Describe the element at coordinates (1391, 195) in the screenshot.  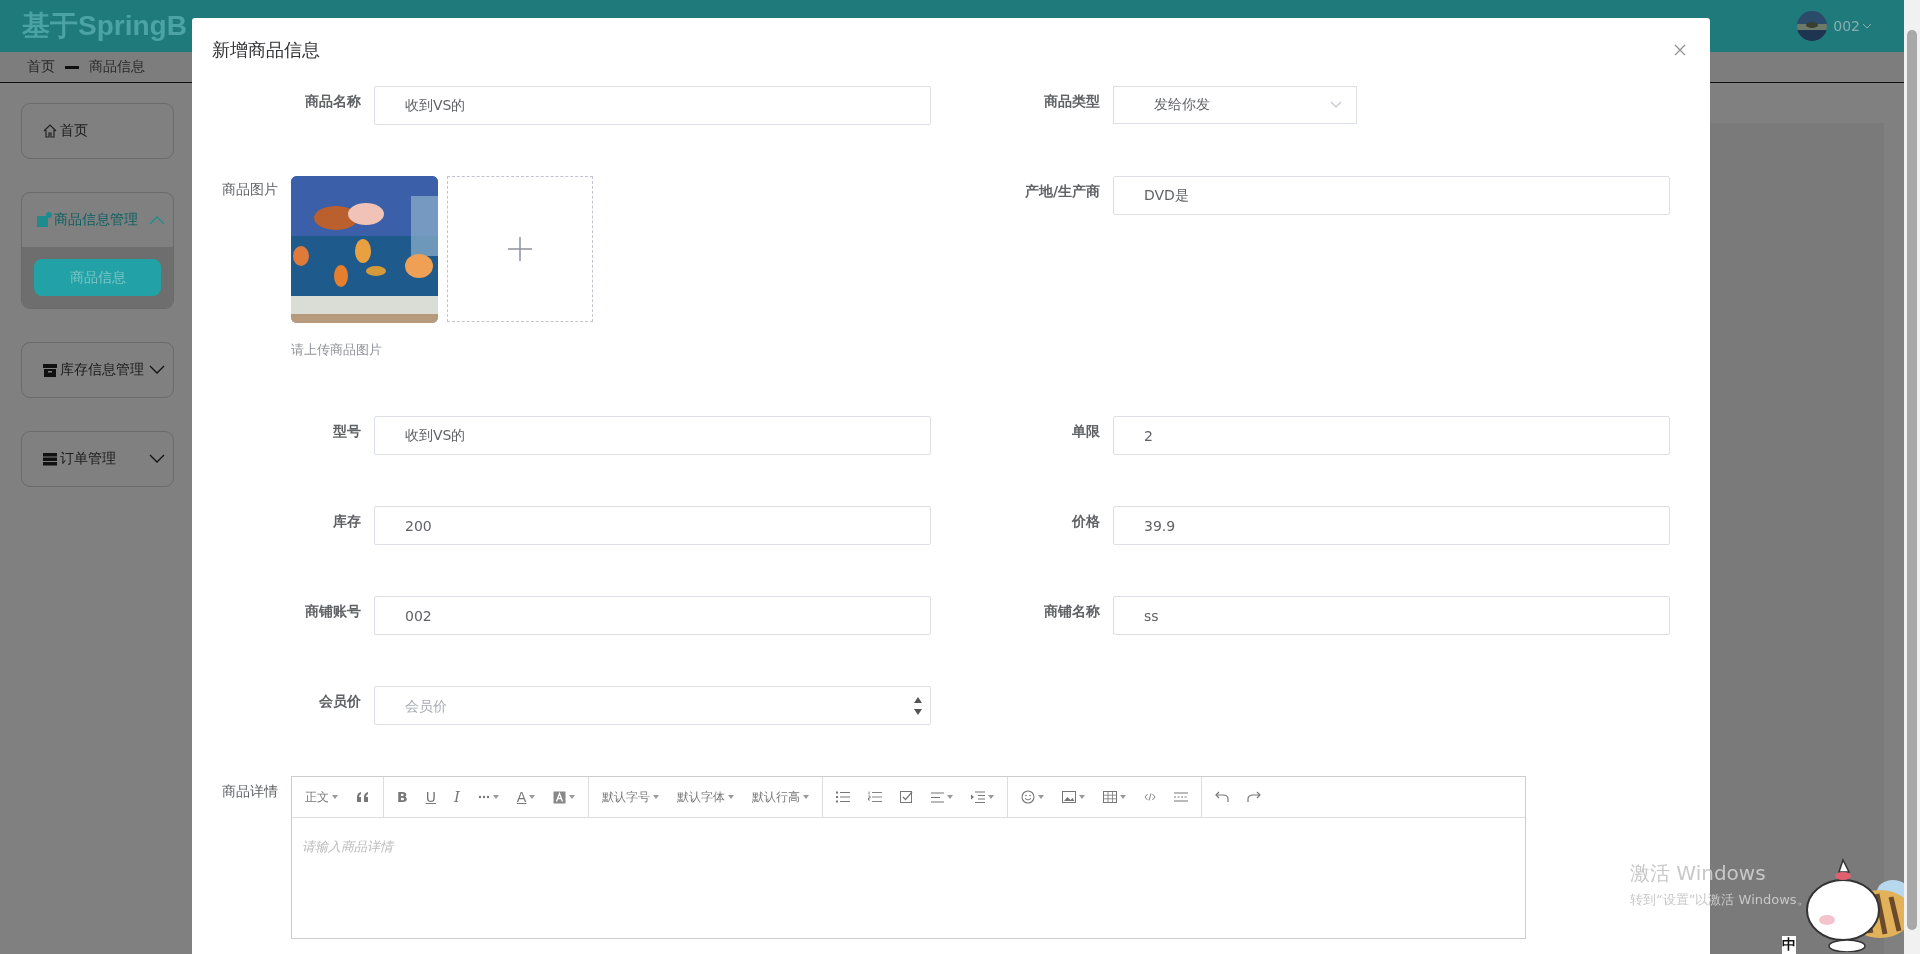
I see `input-field: DVD是` at that location.